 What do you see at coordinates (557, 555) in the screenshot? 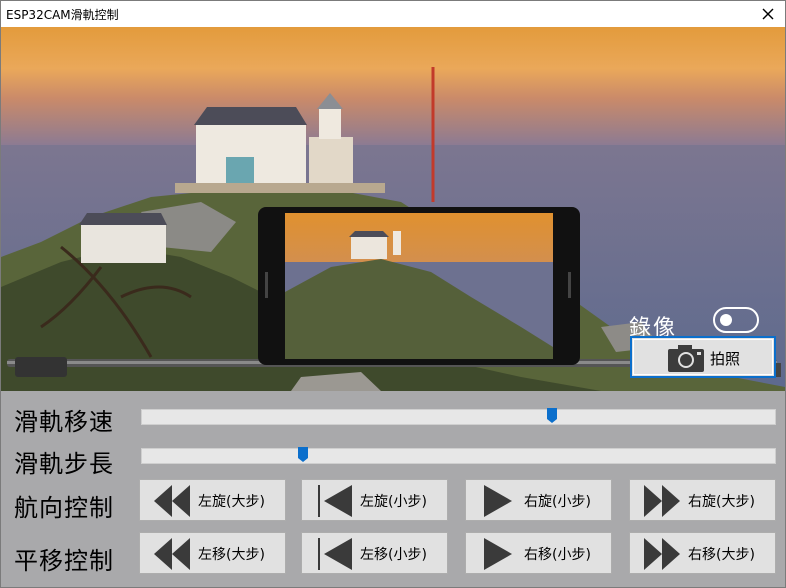
I see `move-right-small-label: 右移(小步)` at bounding box center [557, 555].